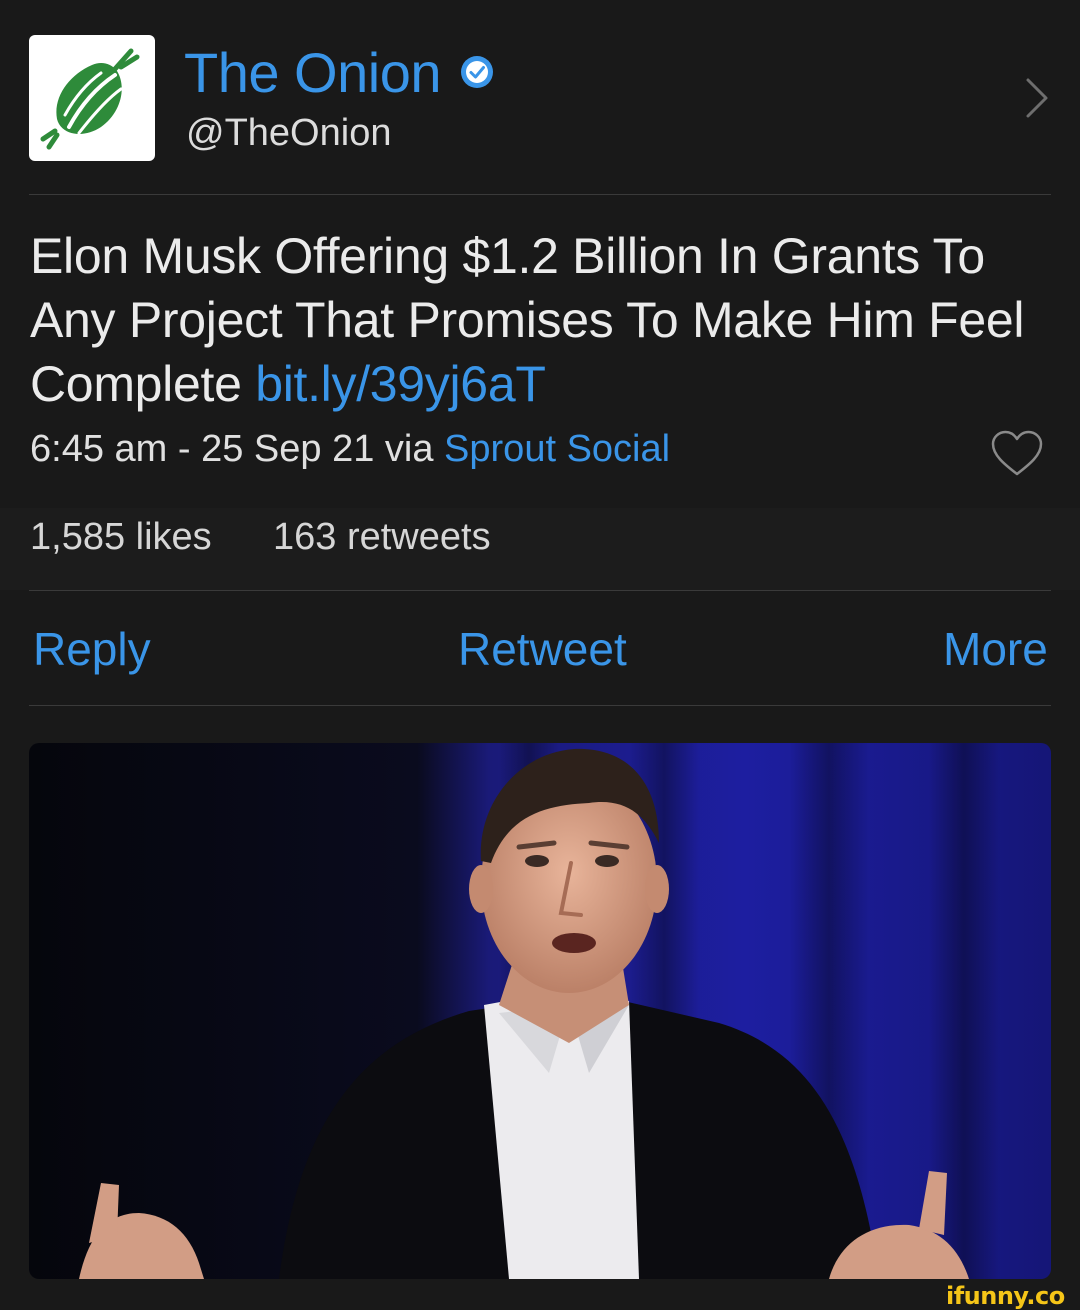  I want to click on onion-logo-icon, so click(90, 99).